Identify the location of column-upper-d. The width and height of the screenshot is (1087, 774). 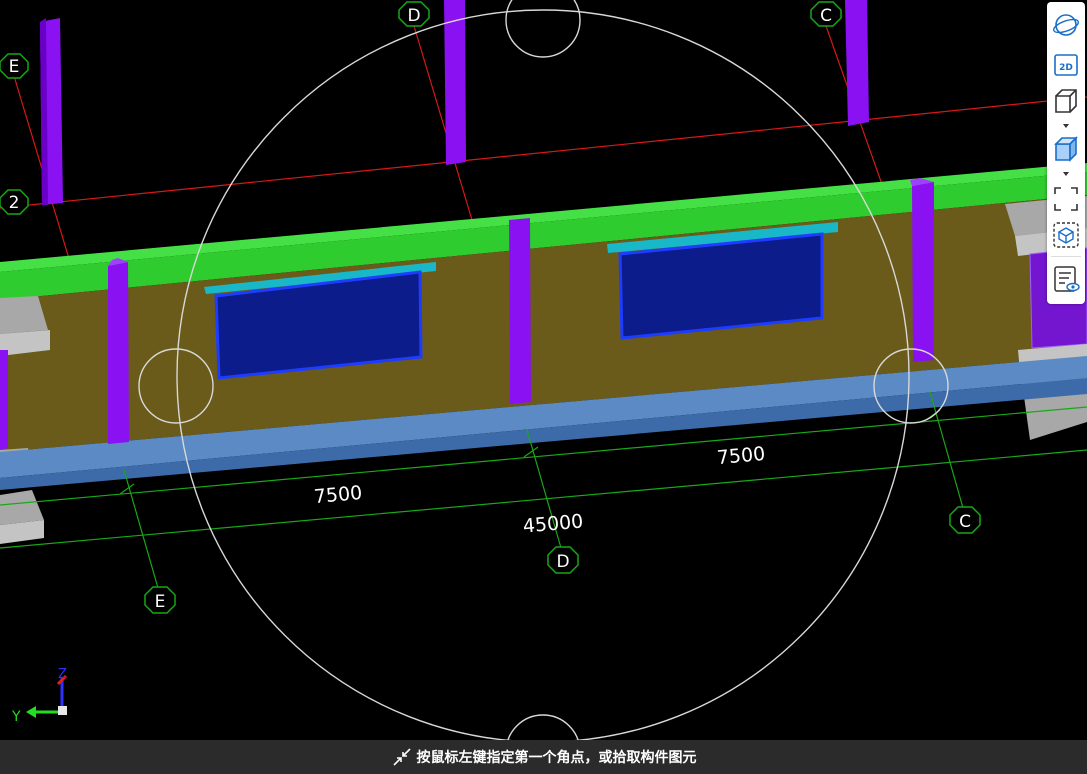
(455, 82).